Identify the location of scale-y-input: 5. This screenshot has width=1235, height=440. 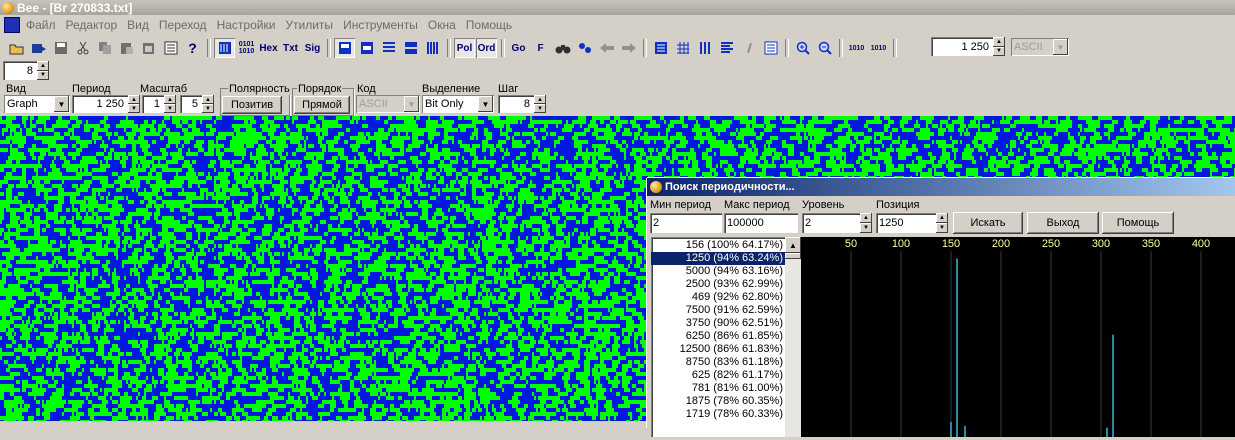
(191, 104).